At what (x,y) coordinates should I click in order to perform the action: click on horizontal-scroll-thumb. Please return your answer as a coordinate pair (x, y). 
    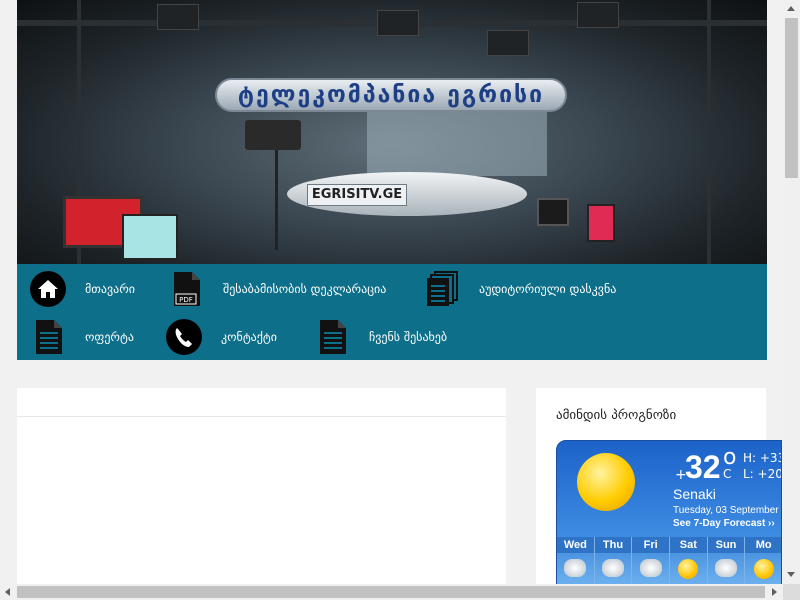
    Looking at the image, I should click on (391, 592).